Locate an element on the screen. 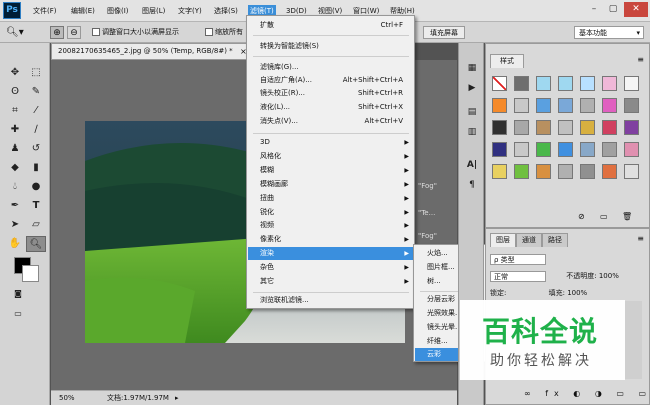  info-panel-icon: ▤ is located at coordinates (472, 112).